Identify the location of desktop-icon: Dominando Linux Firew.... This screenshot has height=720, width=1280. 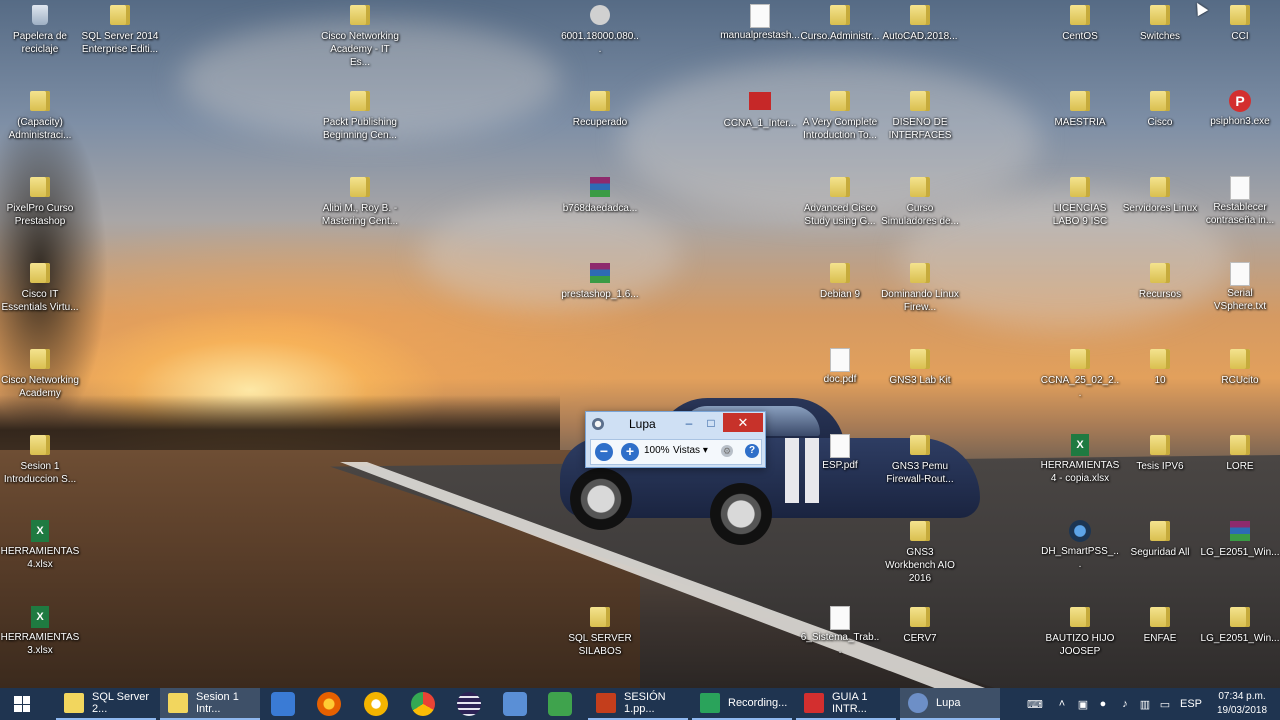
(920, 288).